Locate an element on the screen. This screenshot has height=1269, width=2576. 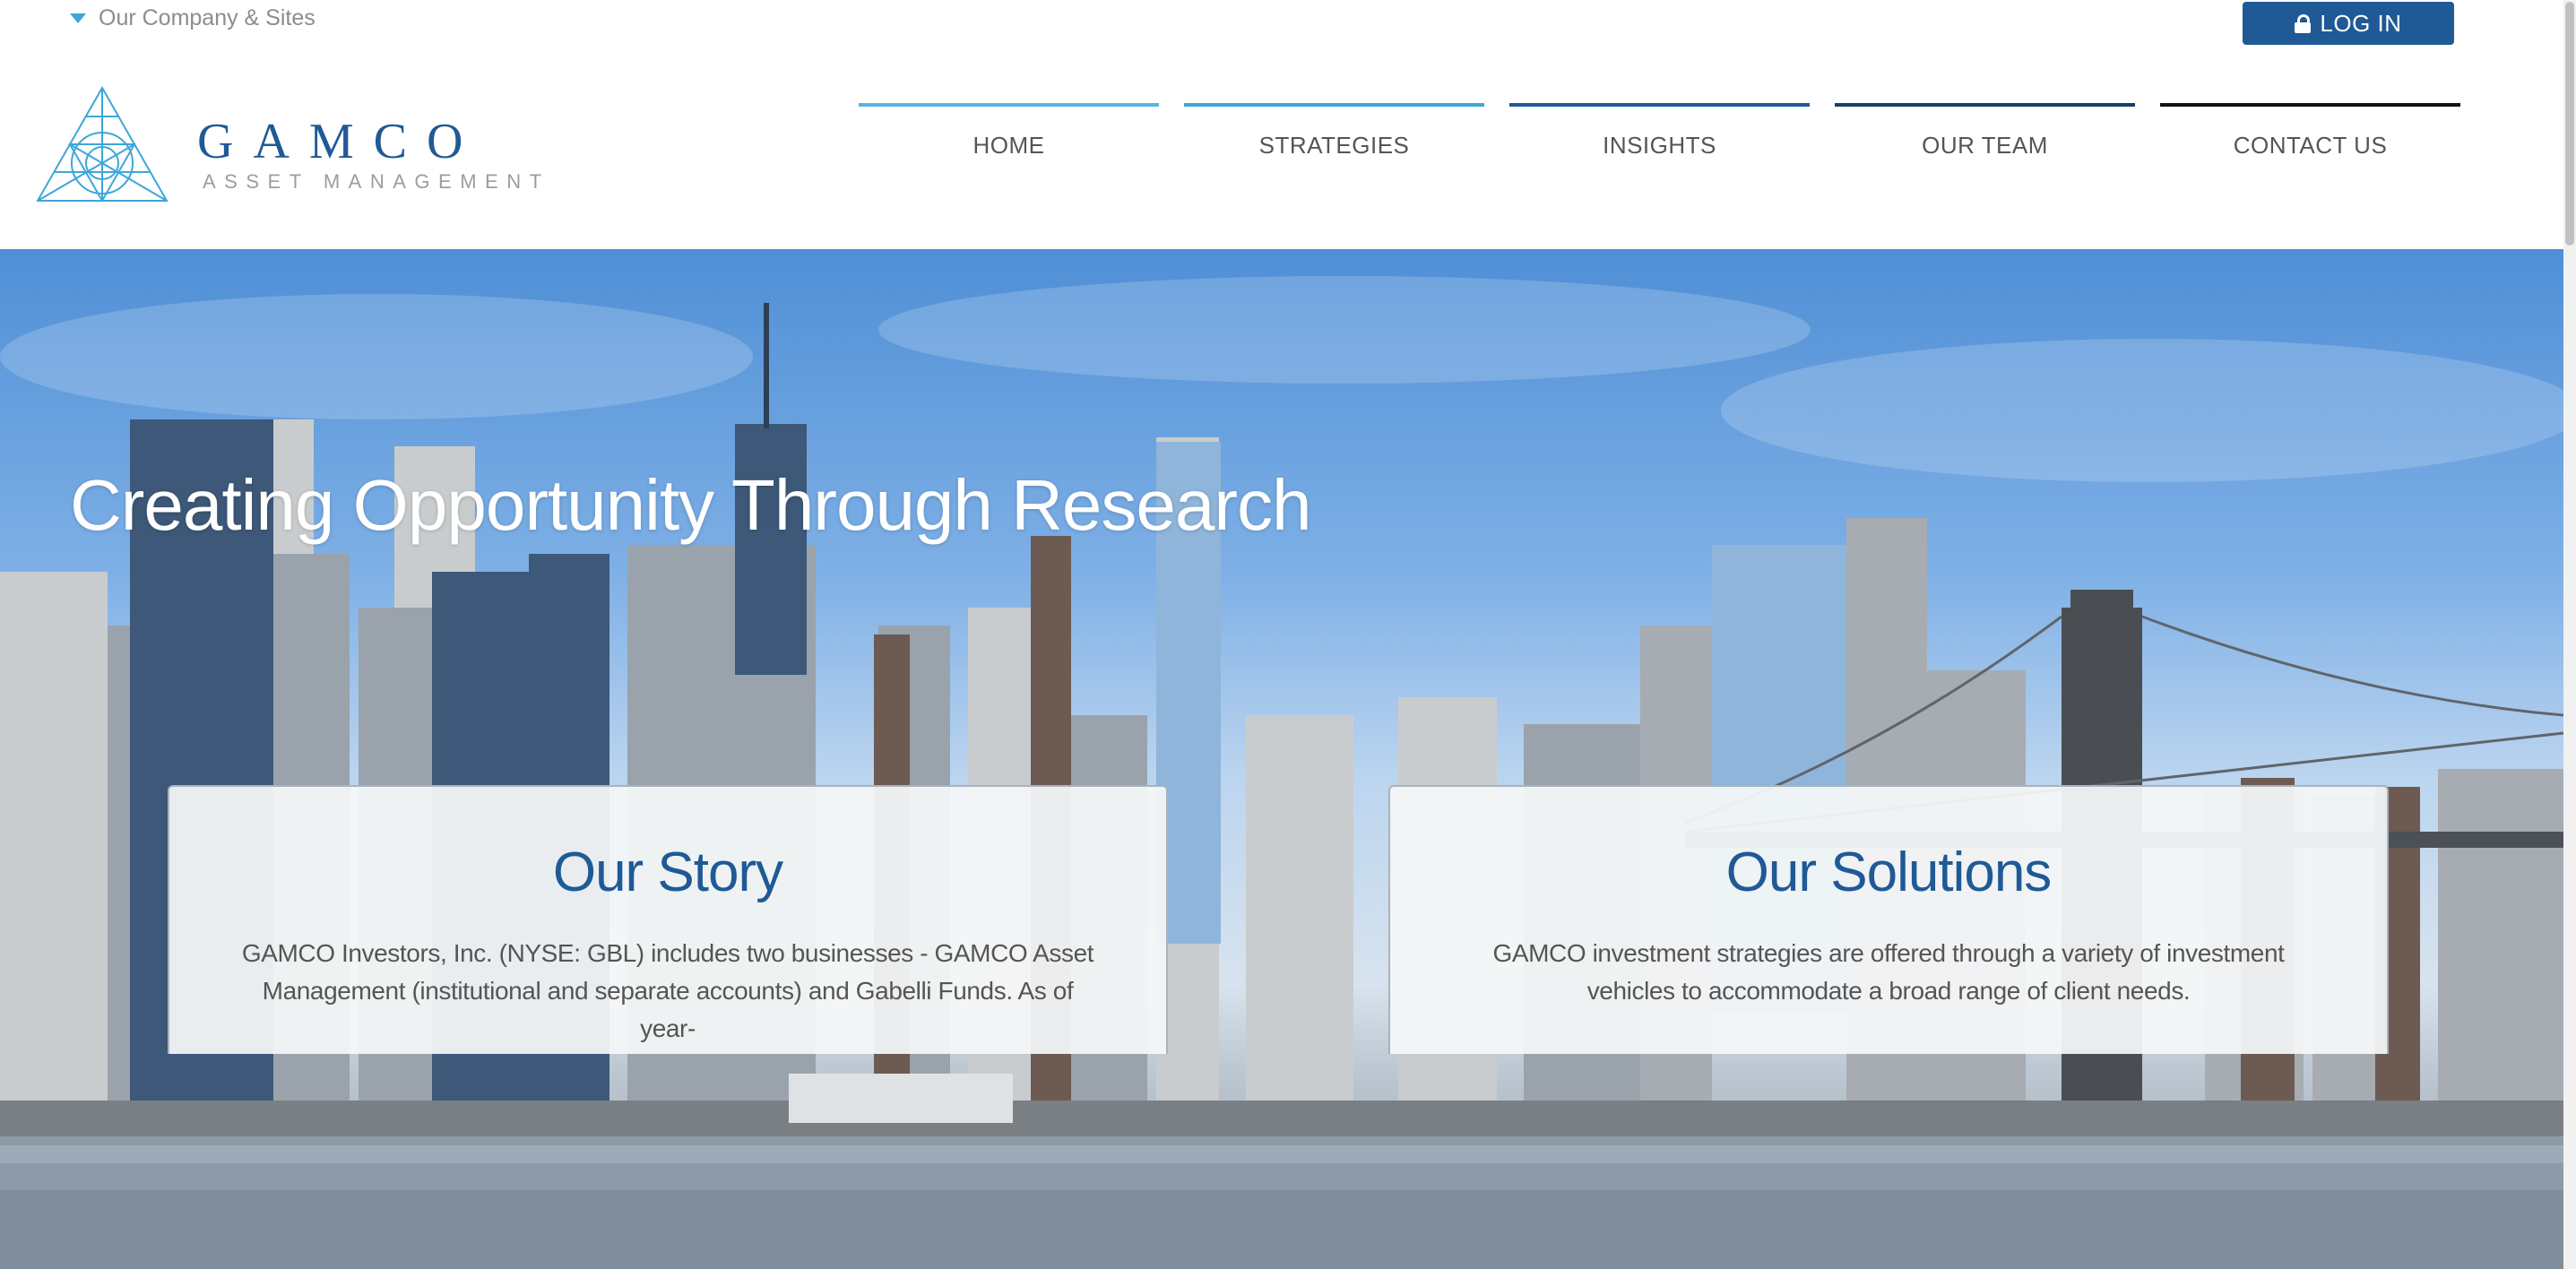
login-label: LOG IN is located at coordinates (2361, 23).